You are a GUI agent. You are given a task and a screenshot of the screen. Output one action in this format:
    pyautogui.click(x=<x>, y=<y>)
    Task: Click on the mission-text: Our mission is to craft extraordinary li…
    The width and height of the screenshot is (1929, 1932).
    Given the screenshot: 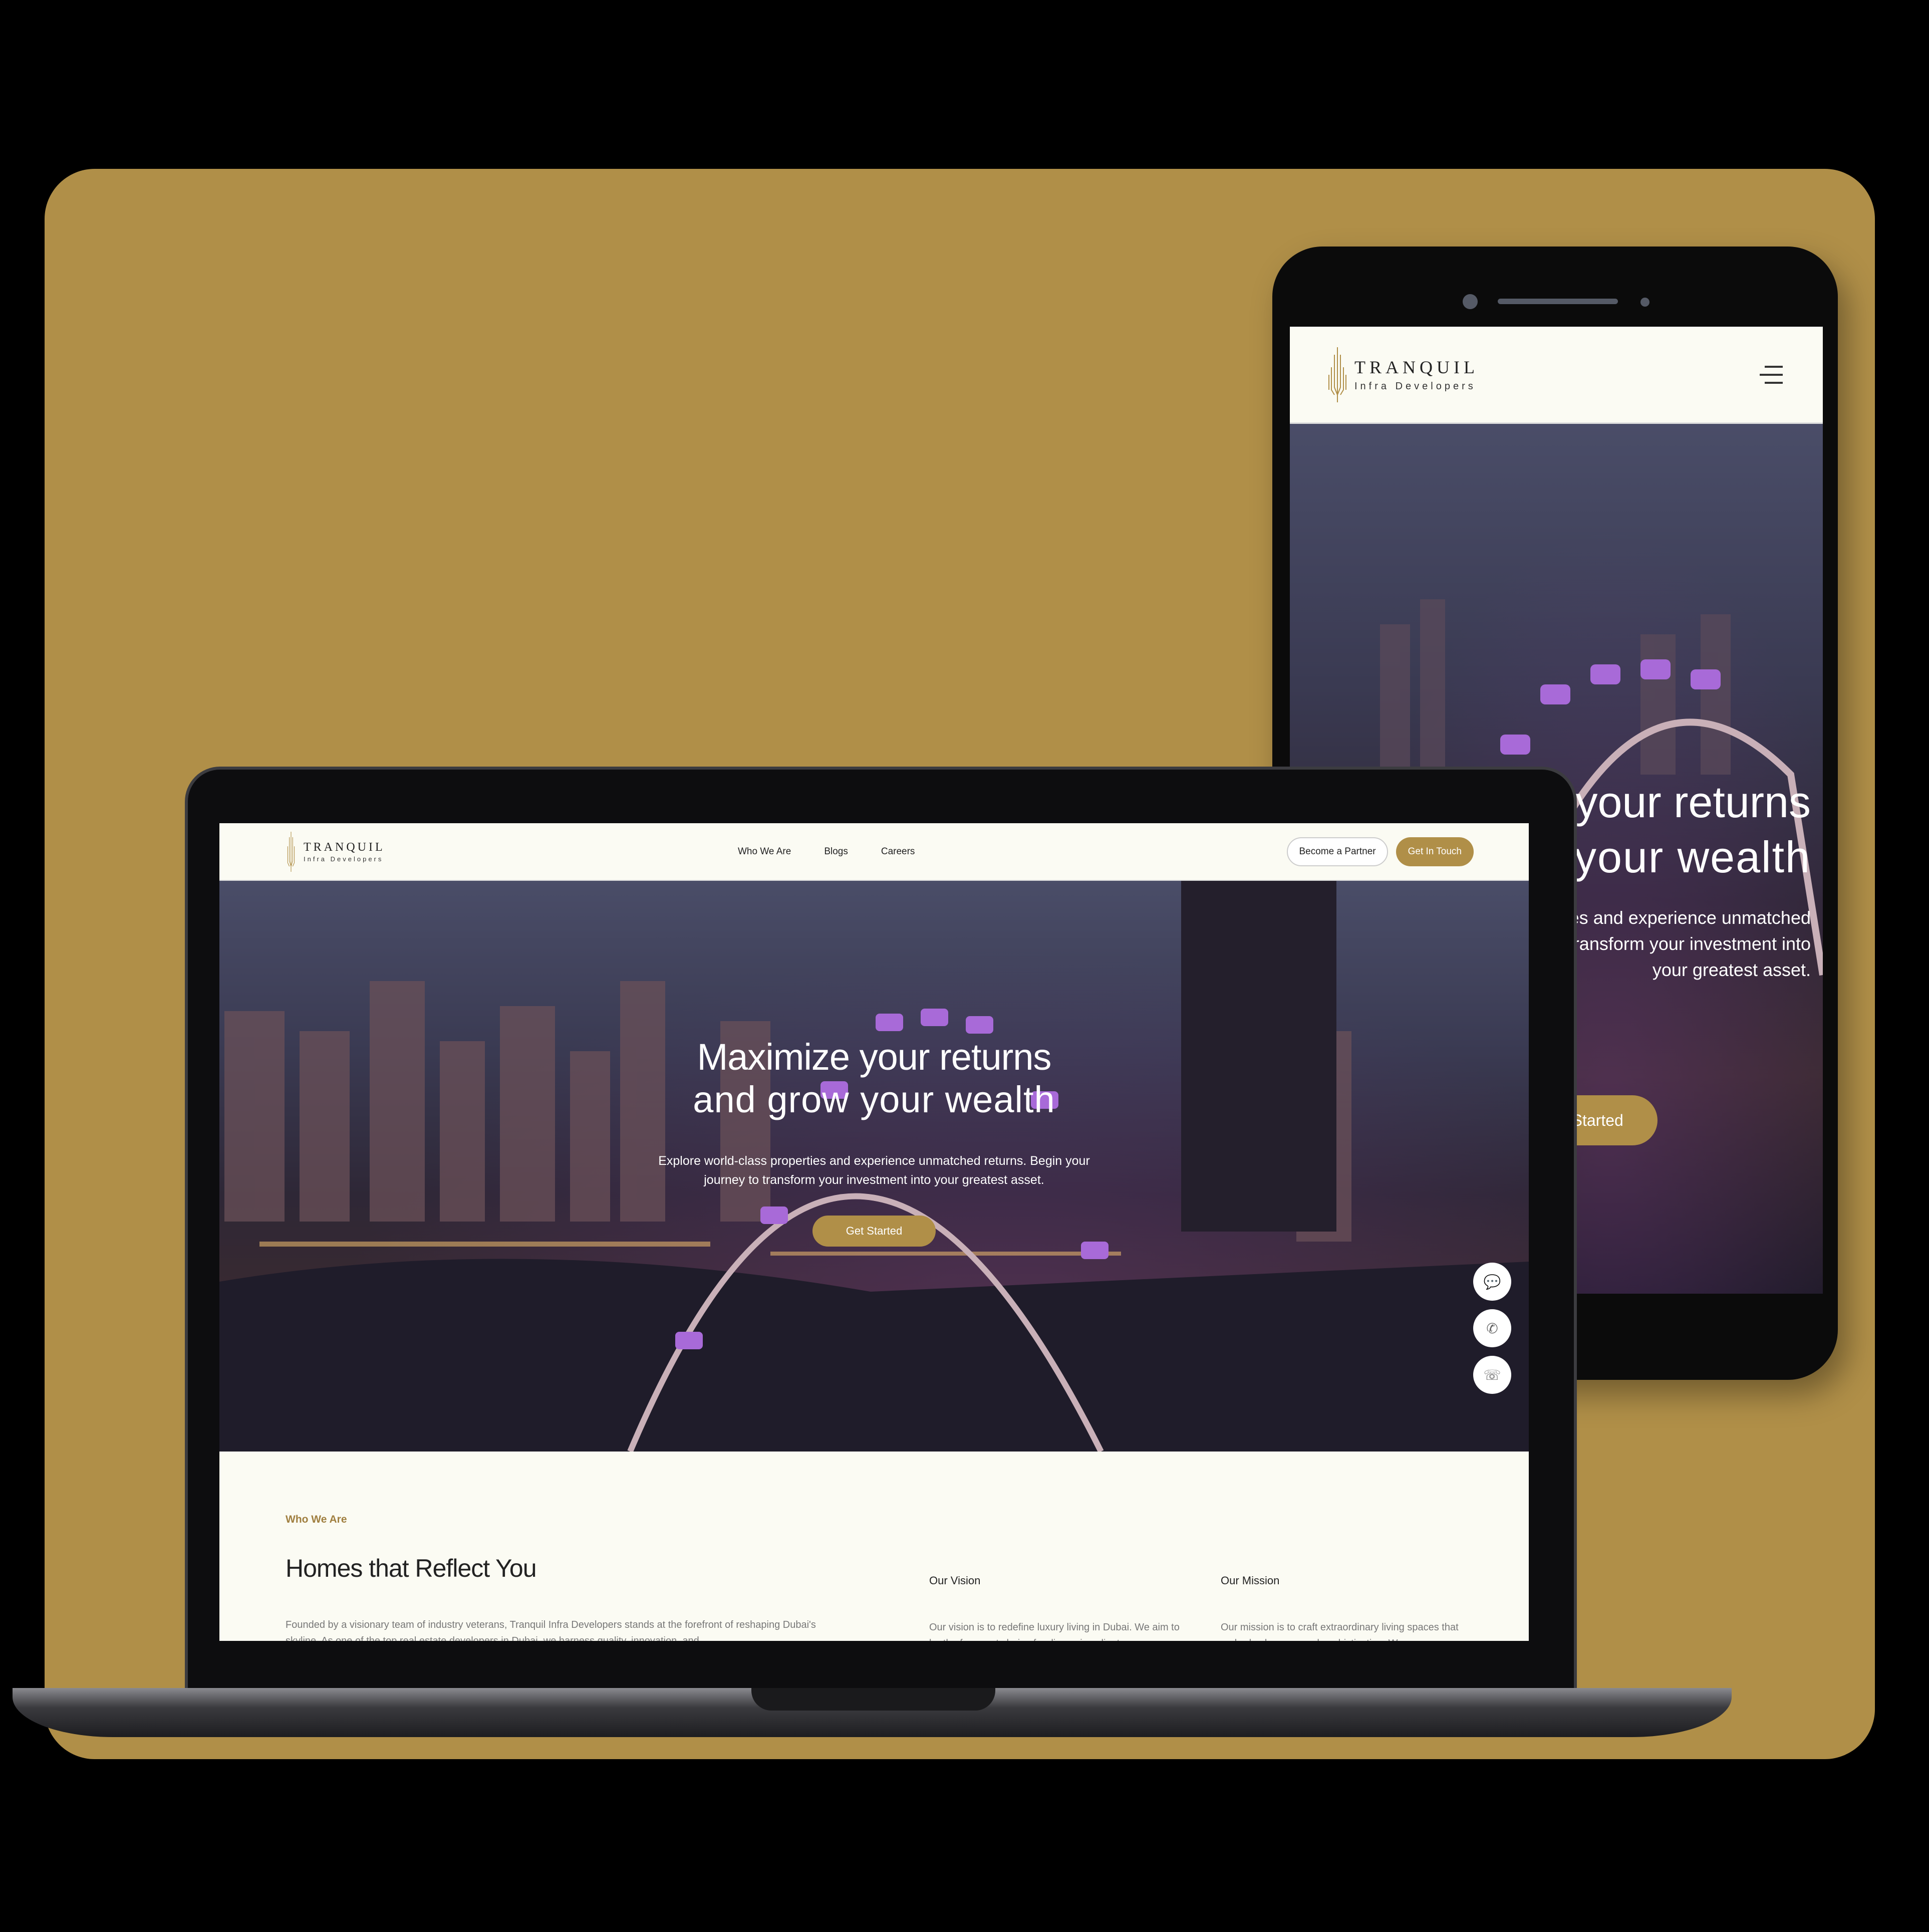 What is the action you would take?
    pyautogui.click(x=1340, y=1631)
    